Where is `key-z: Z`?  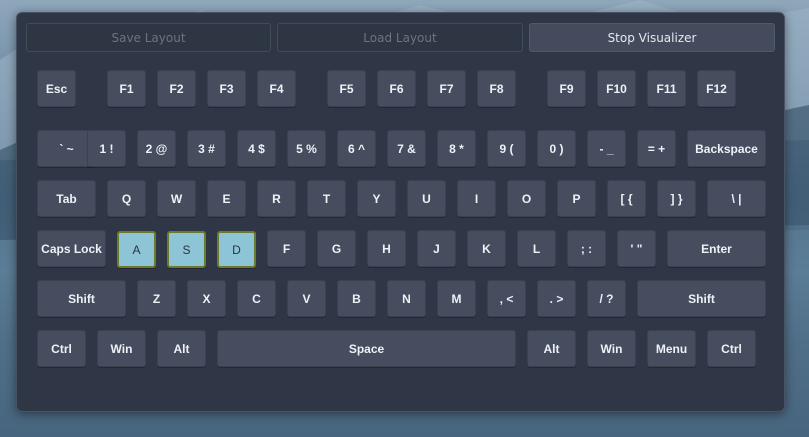 key-z: Z is located at coordinates (156, 298).